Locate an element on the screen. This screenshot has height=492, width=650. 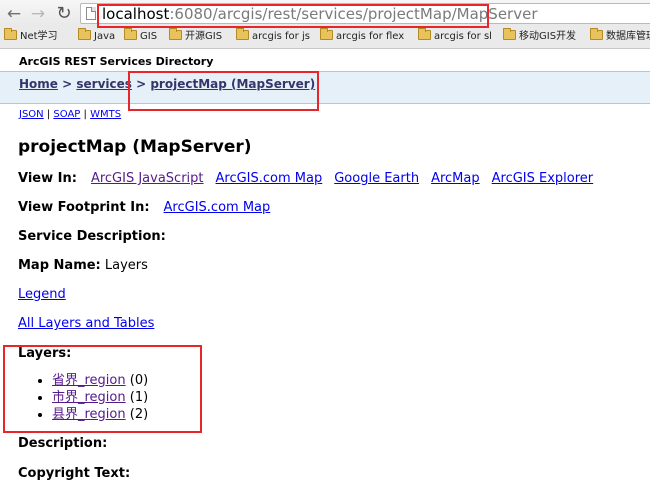
layer-id: (1) is located at coordinates (139, 397).